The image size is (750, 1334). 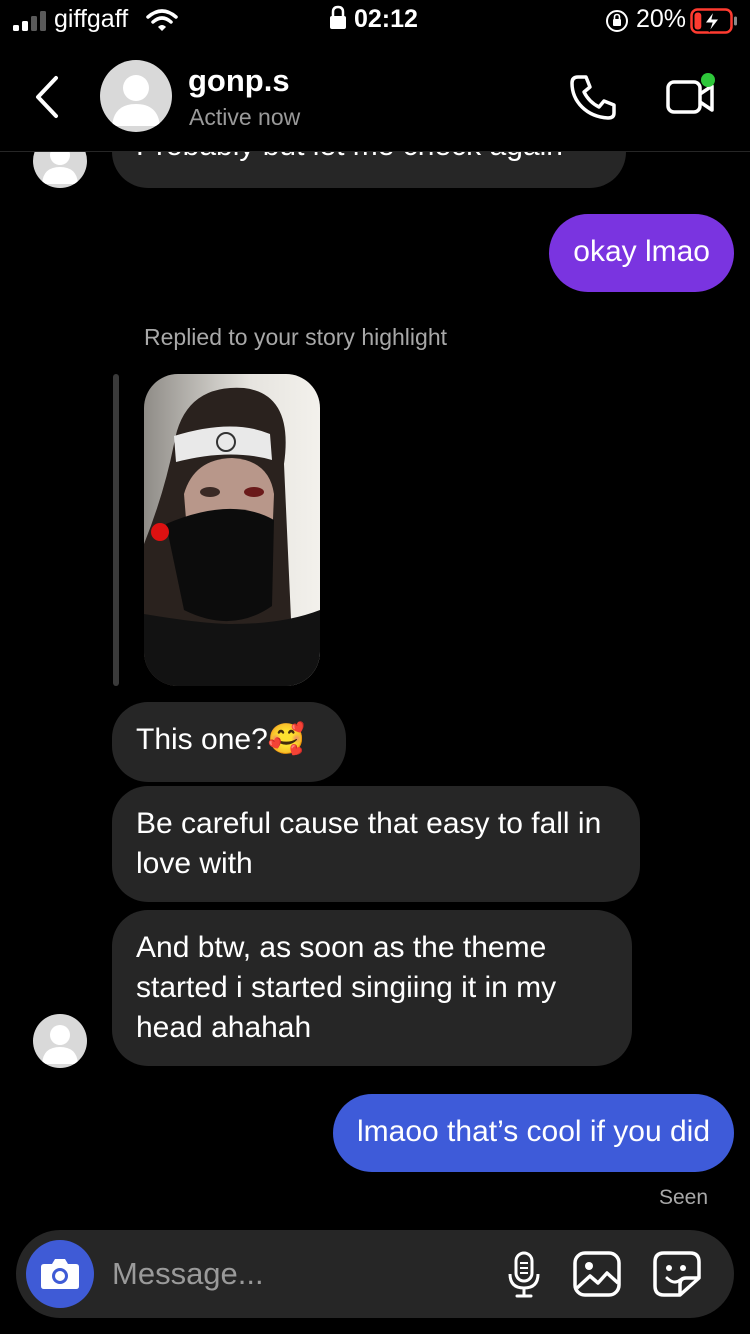 I want to click on message-bubble-incoming: This one?🥰, so click(x=229, y=742).